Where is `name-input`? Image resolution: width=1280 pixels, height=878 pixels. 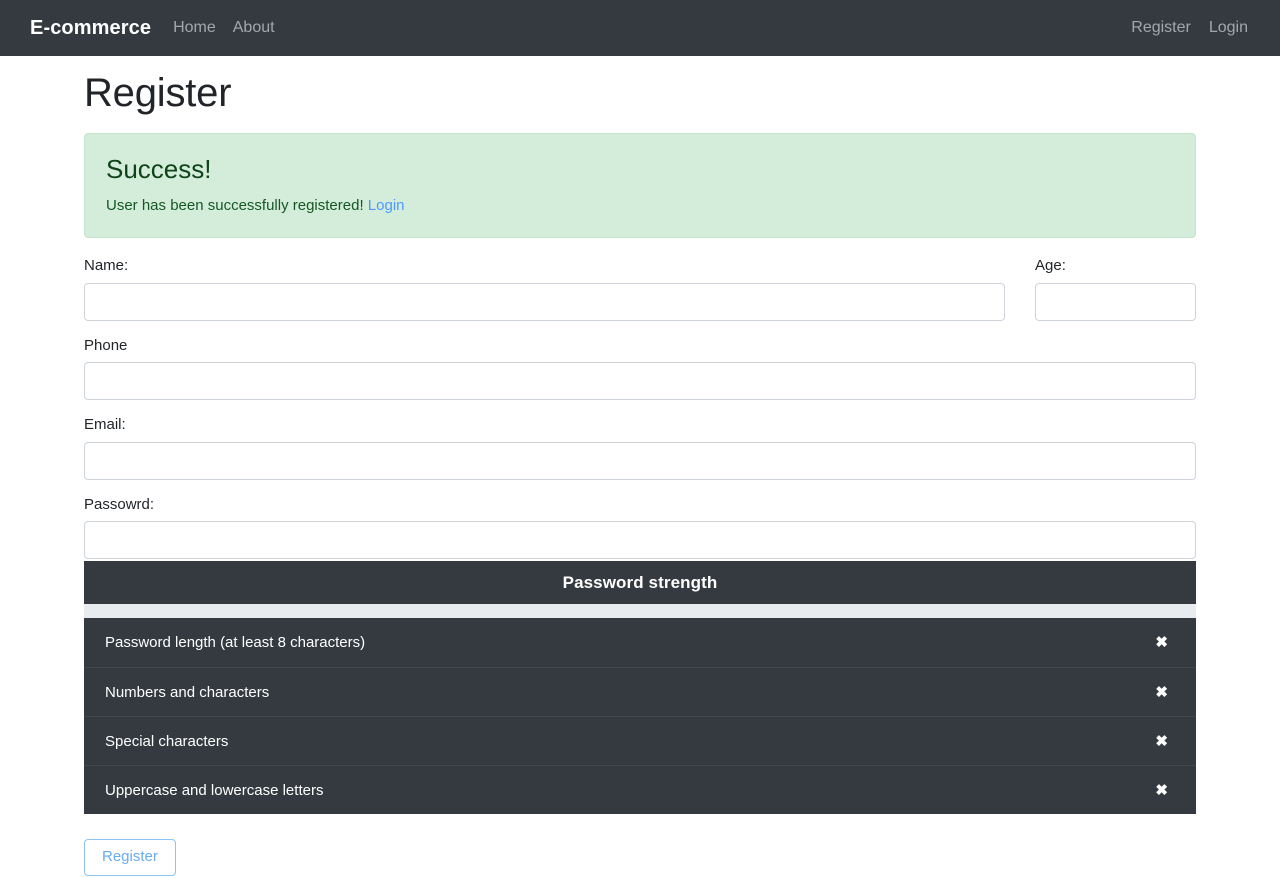 name-input is located at coordinates (544, 301).